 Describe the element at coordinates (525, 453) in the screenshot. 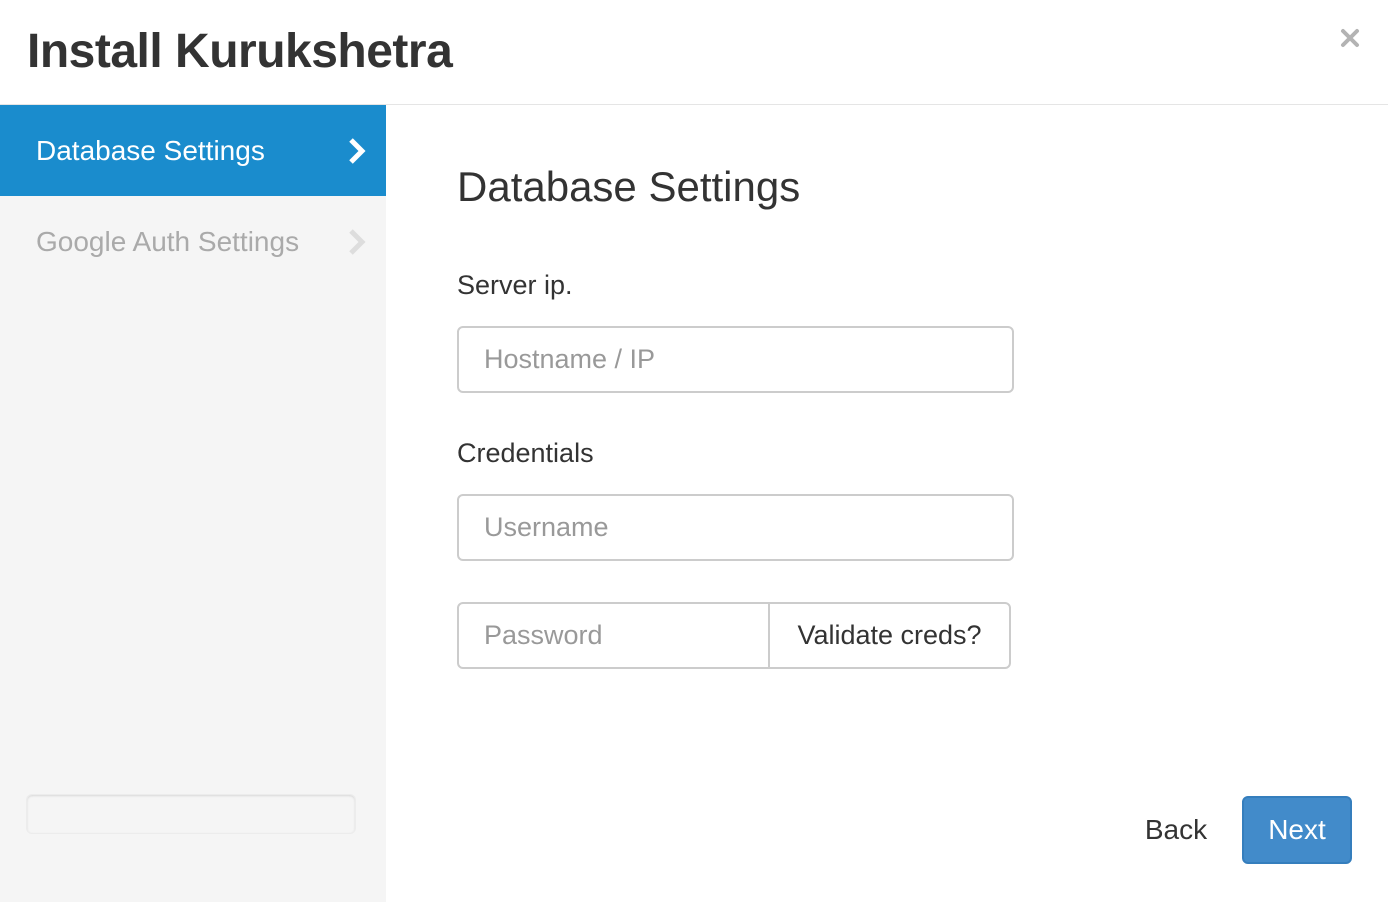

I see `credentials-label: Credentials` at that location.